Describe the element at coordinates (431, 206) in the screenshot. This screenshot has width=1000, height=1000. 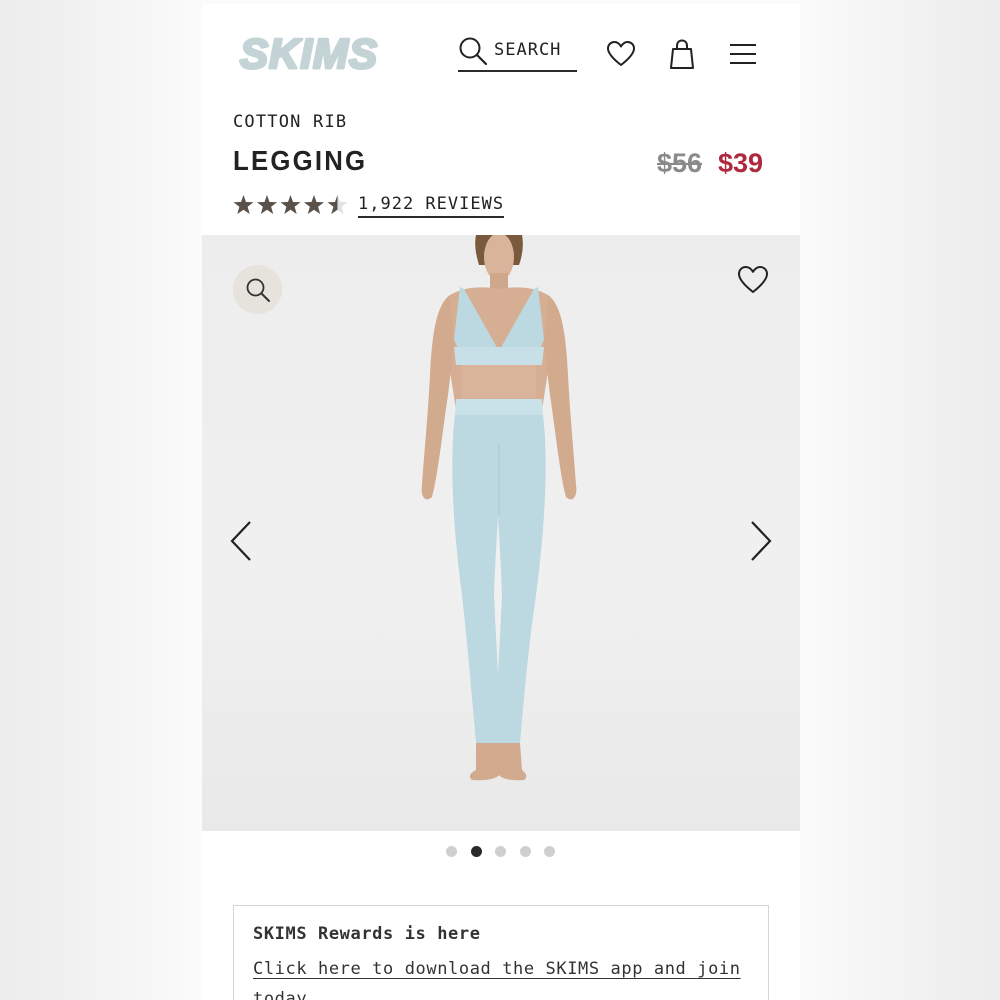
I see `reviews-link: 1,922 REVIEWS` at that location.